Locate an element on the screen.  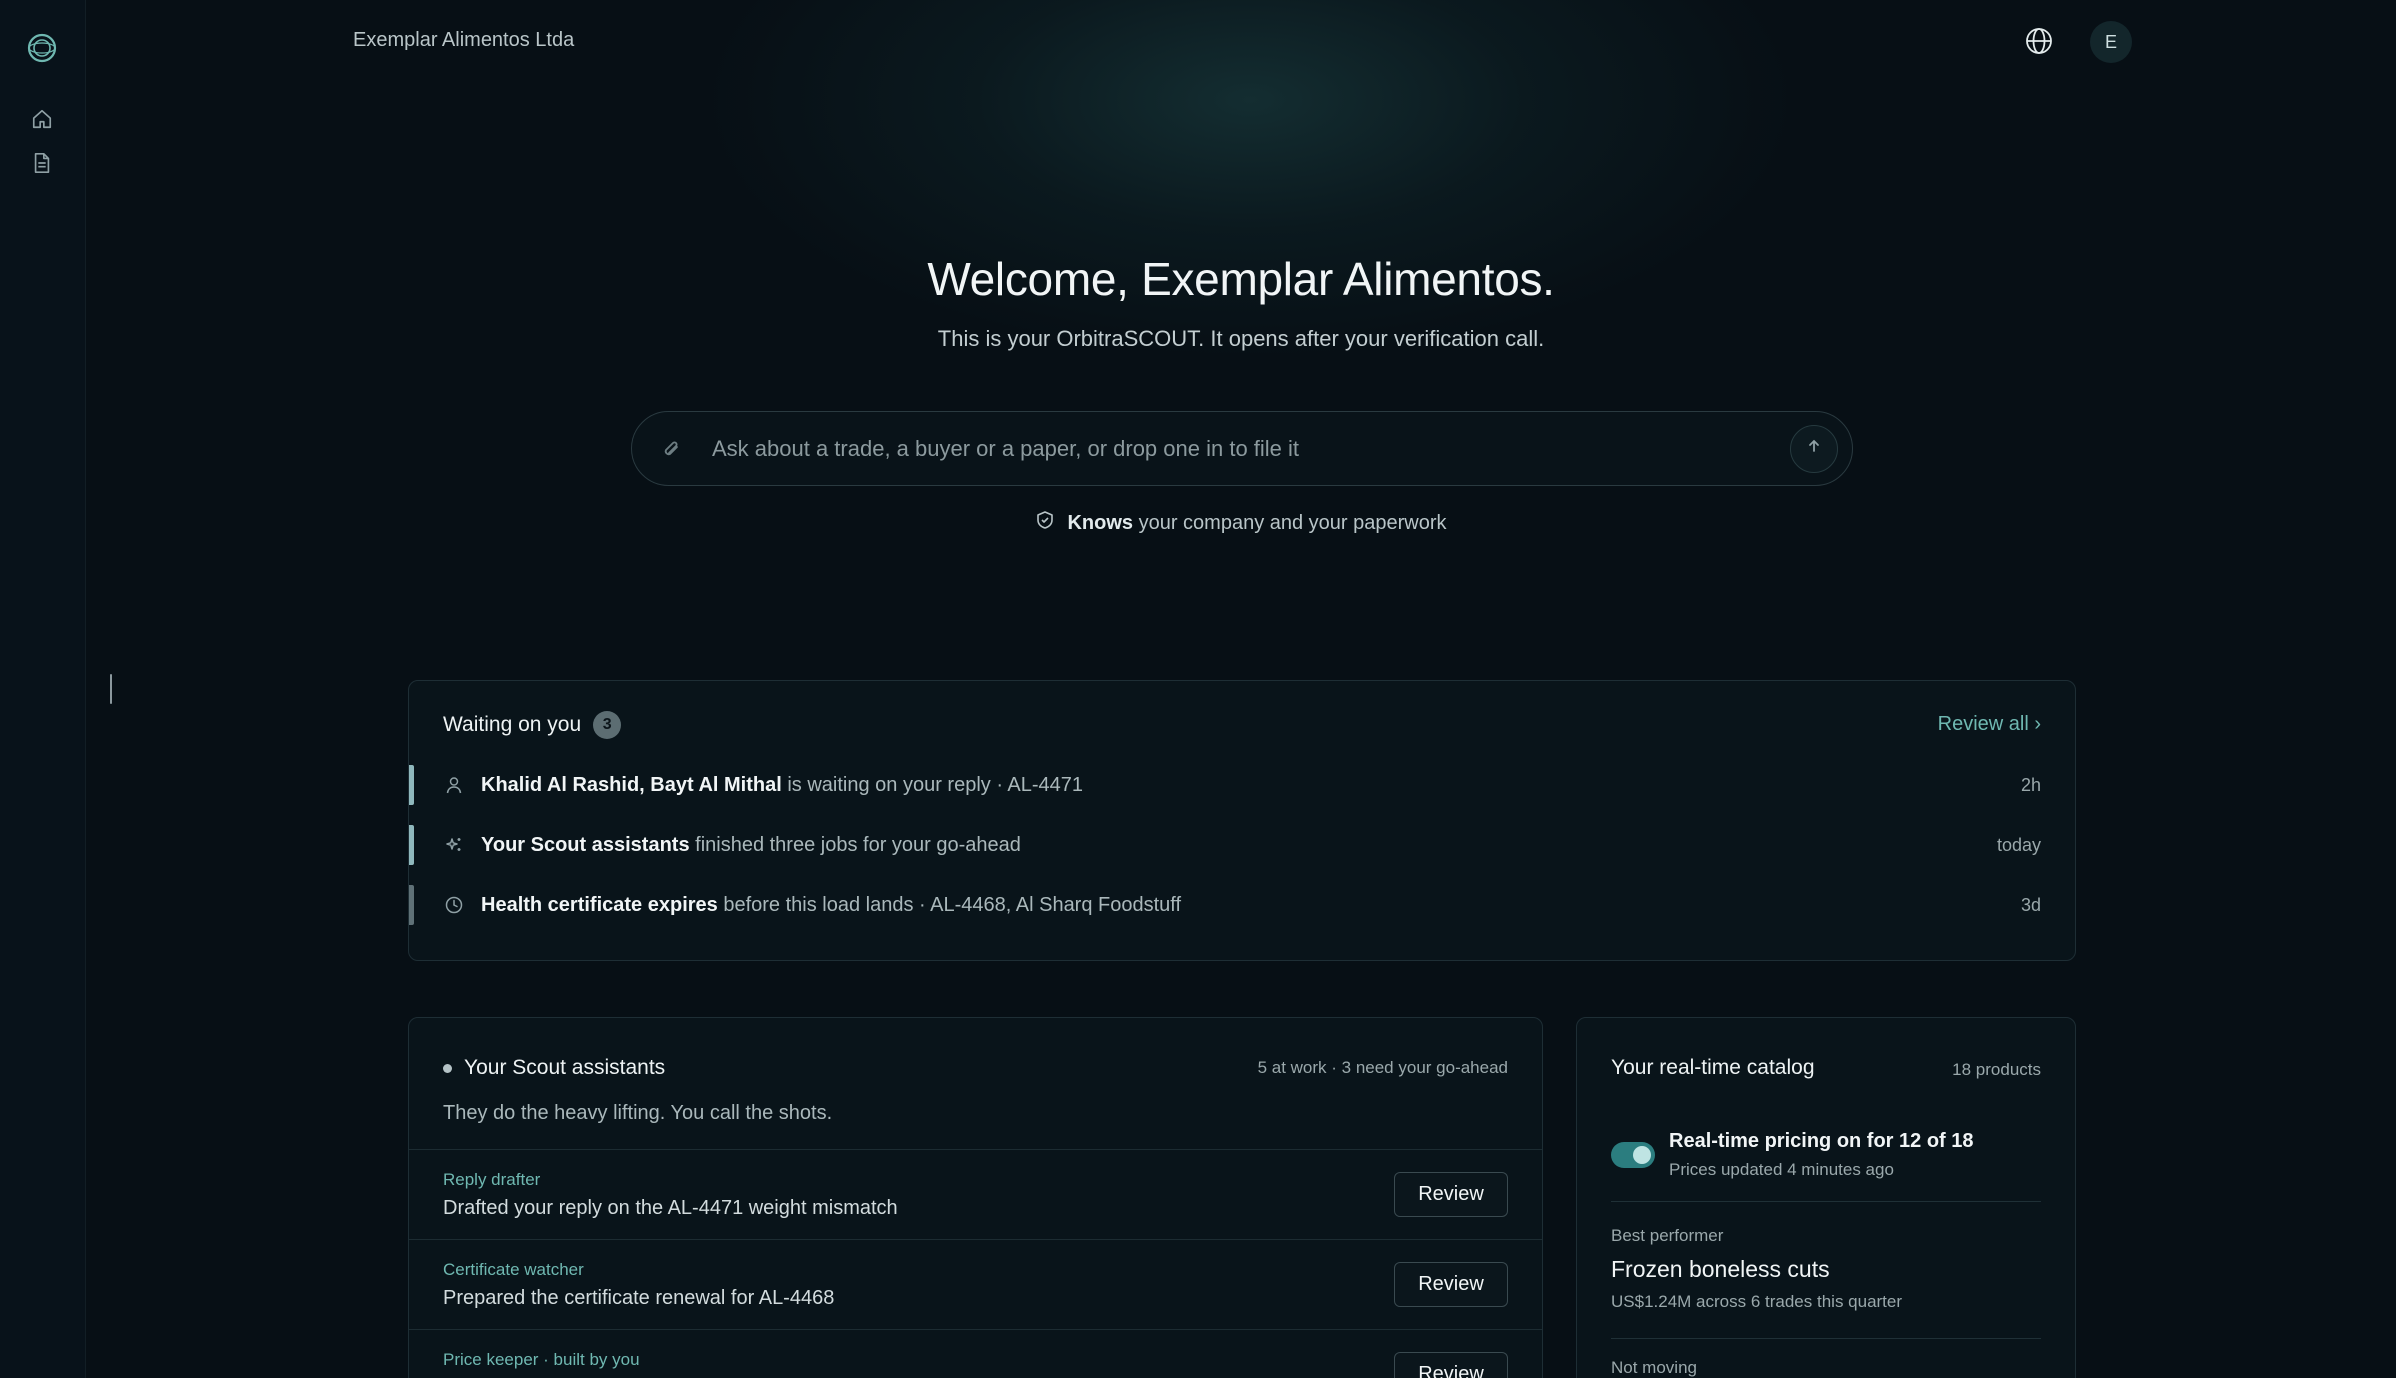
review-all-link: Review all › is located at coordinates (1989, 724).